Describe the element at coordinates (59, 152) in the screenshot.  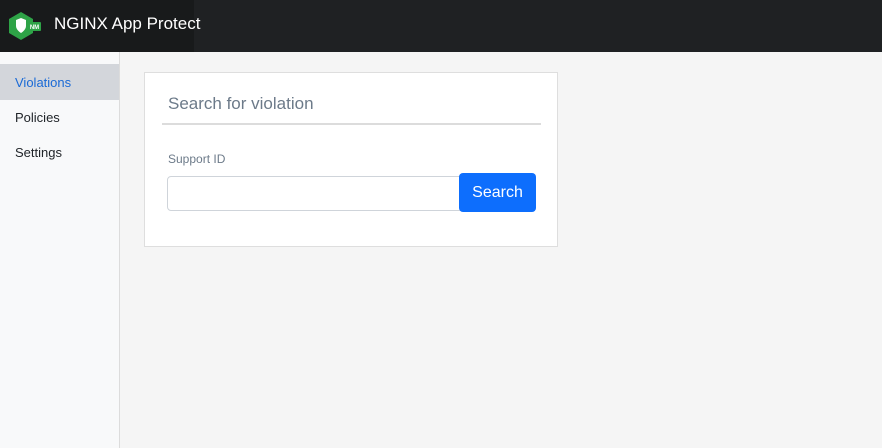
I see `sidebar-item-settings: Settings` at that location.